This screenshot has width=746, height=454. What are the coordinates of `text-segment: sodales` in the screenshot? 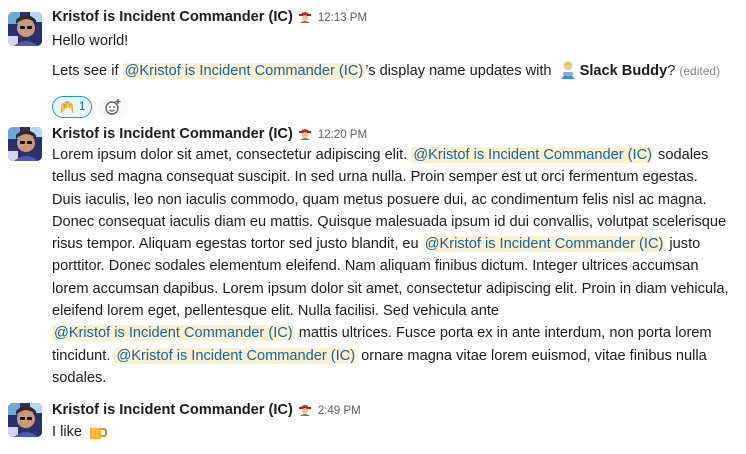 It's located at (681, 155).